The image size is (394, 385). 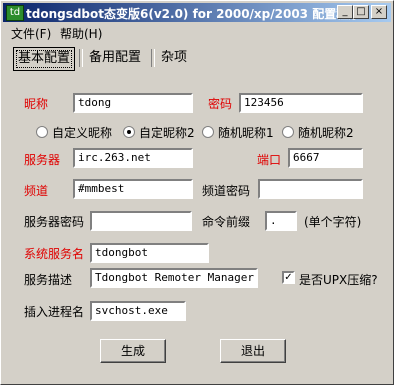 I want to click on tab-basic-config: 基本配置, so click(x=44, y=59).